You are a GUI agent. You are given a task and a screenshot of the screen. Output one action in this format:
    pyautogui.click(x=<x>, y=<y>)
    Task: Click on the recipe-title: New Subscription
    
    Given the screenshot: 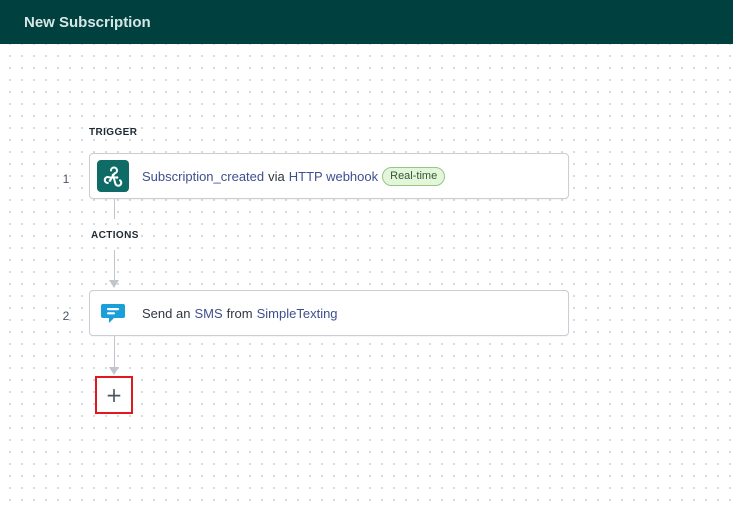 What is the action you would take?
    pyautogui.click(x=87, y=22)
    